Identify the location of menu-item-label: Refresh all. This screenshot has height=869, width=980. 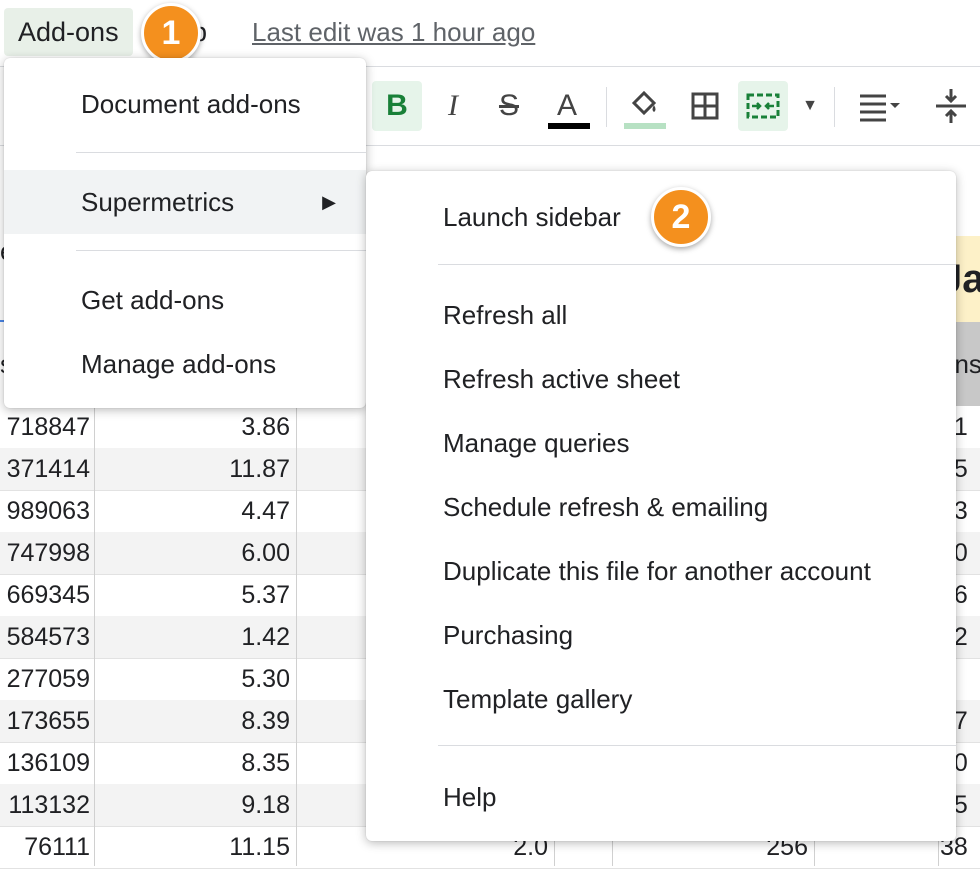
(505, 315).